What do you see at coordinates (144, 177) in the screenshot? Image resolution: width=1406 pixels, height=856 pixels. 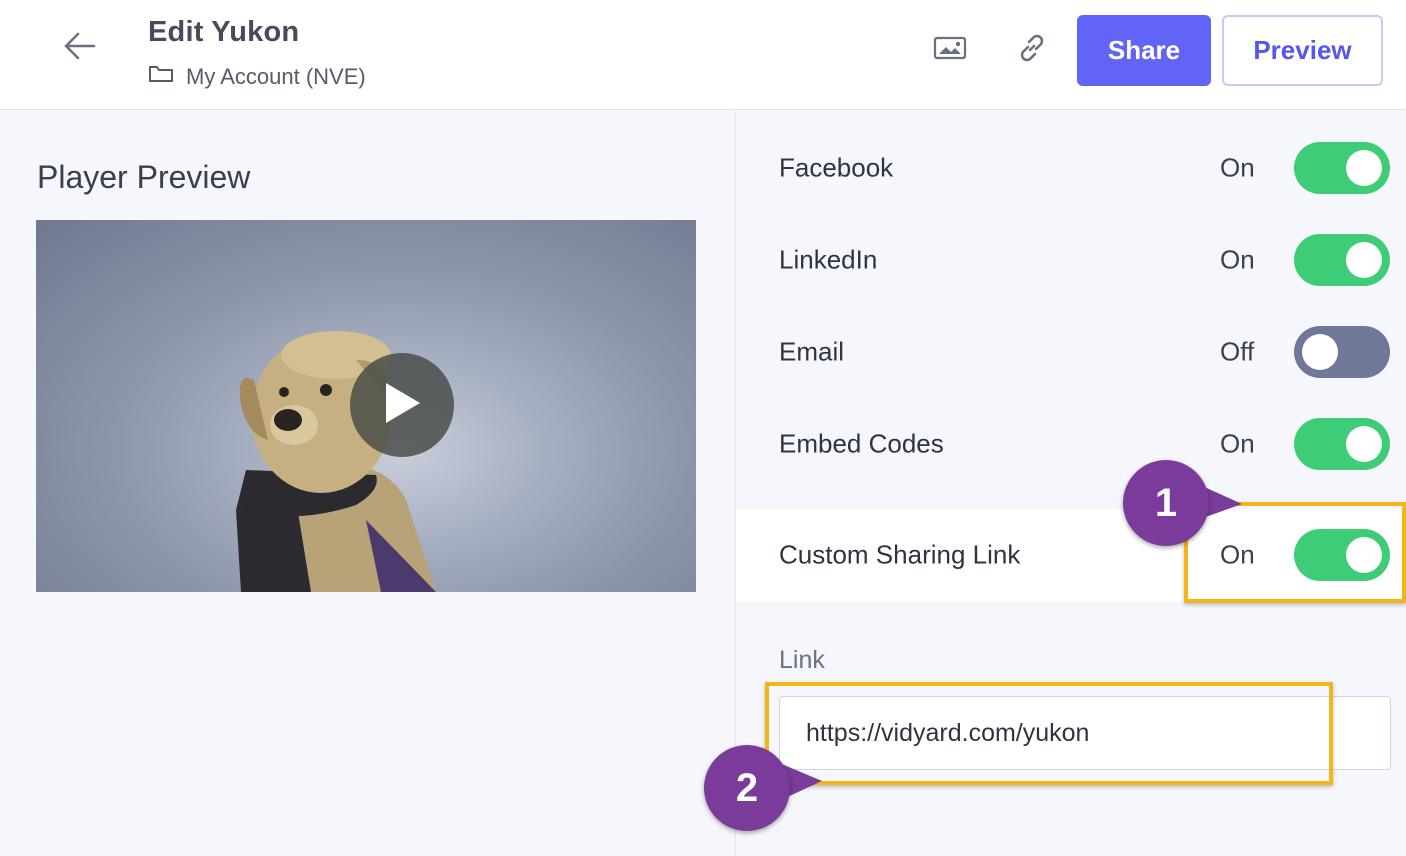 I see `player-preview-title: Player Preview` at bounding box center [144, 177].